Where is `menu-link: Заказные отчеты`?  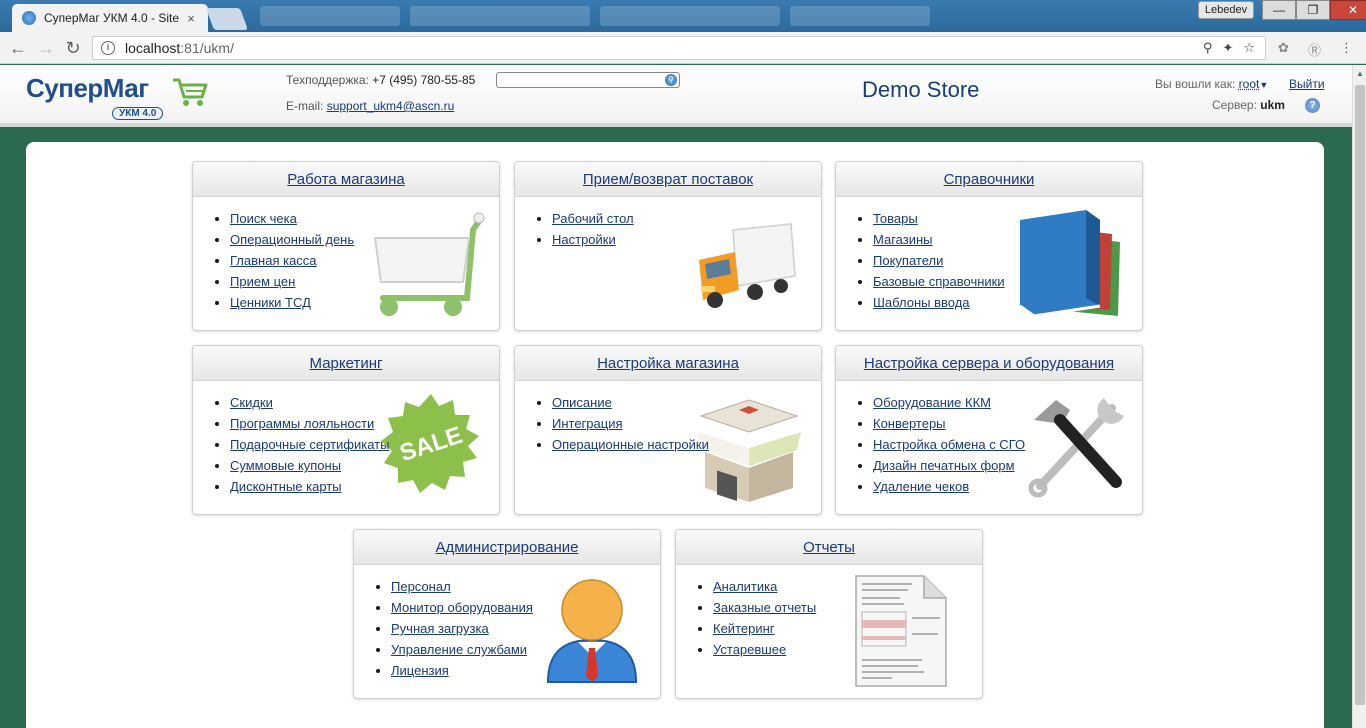 menu-link: Заказные отчеты is located at coordinates (764, 607).